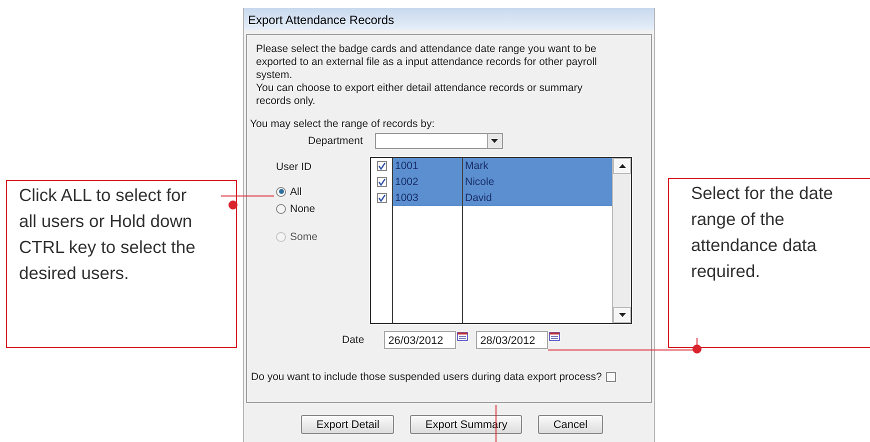 The width and height of the screenshot is (870, 442). What do you see at coordinates (303, 208) in the screenshot?
I see `radio-label: None` at bounding box center [303, 208].